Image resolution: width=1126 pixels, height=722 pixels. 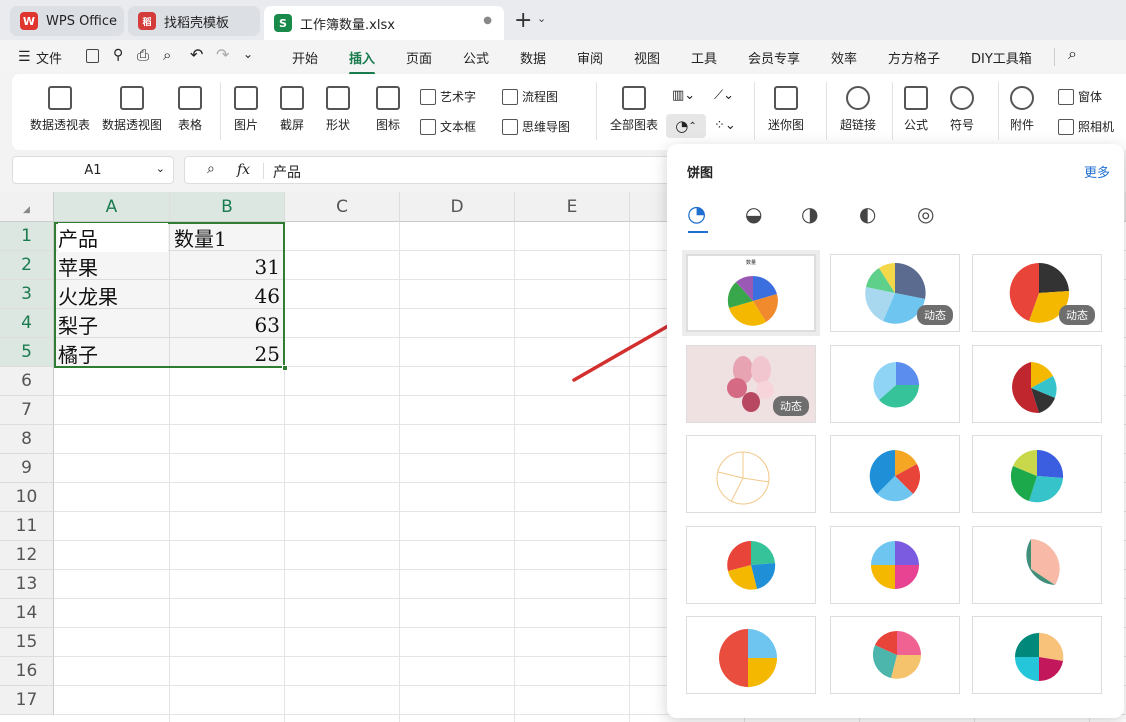 What do you see at coordinates (774, 57) in the screenshot?
I see `menu-member: 会员专享` at bounding box center [774, 57].